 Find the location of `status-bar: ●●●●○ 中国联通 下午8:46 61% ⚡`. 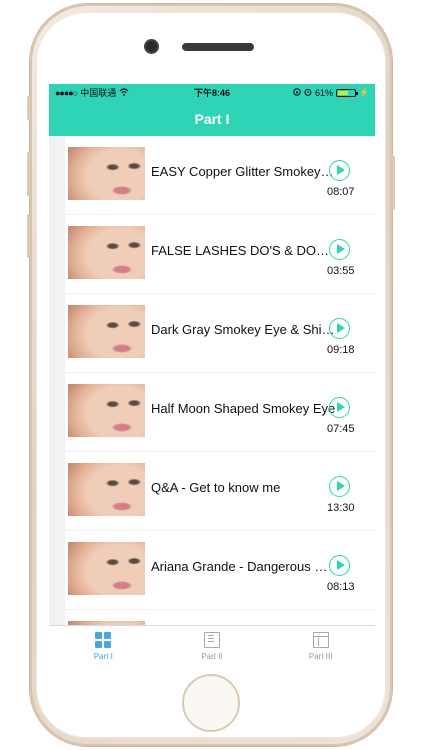

status-bar: ●●●●○ 中国联通 下午8:46 61% ⚡ is located at coordinates (212, 92).